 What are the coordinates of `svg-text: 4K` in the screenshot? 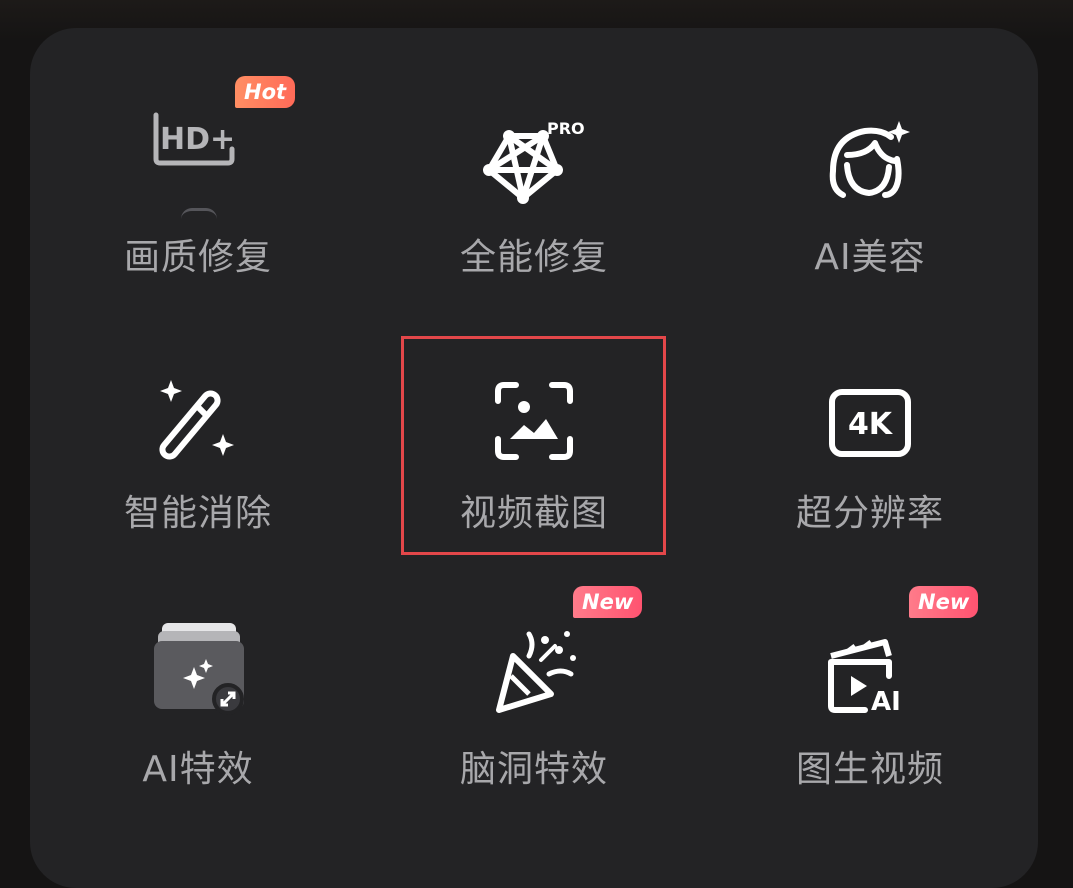 It's located at (871, 424).